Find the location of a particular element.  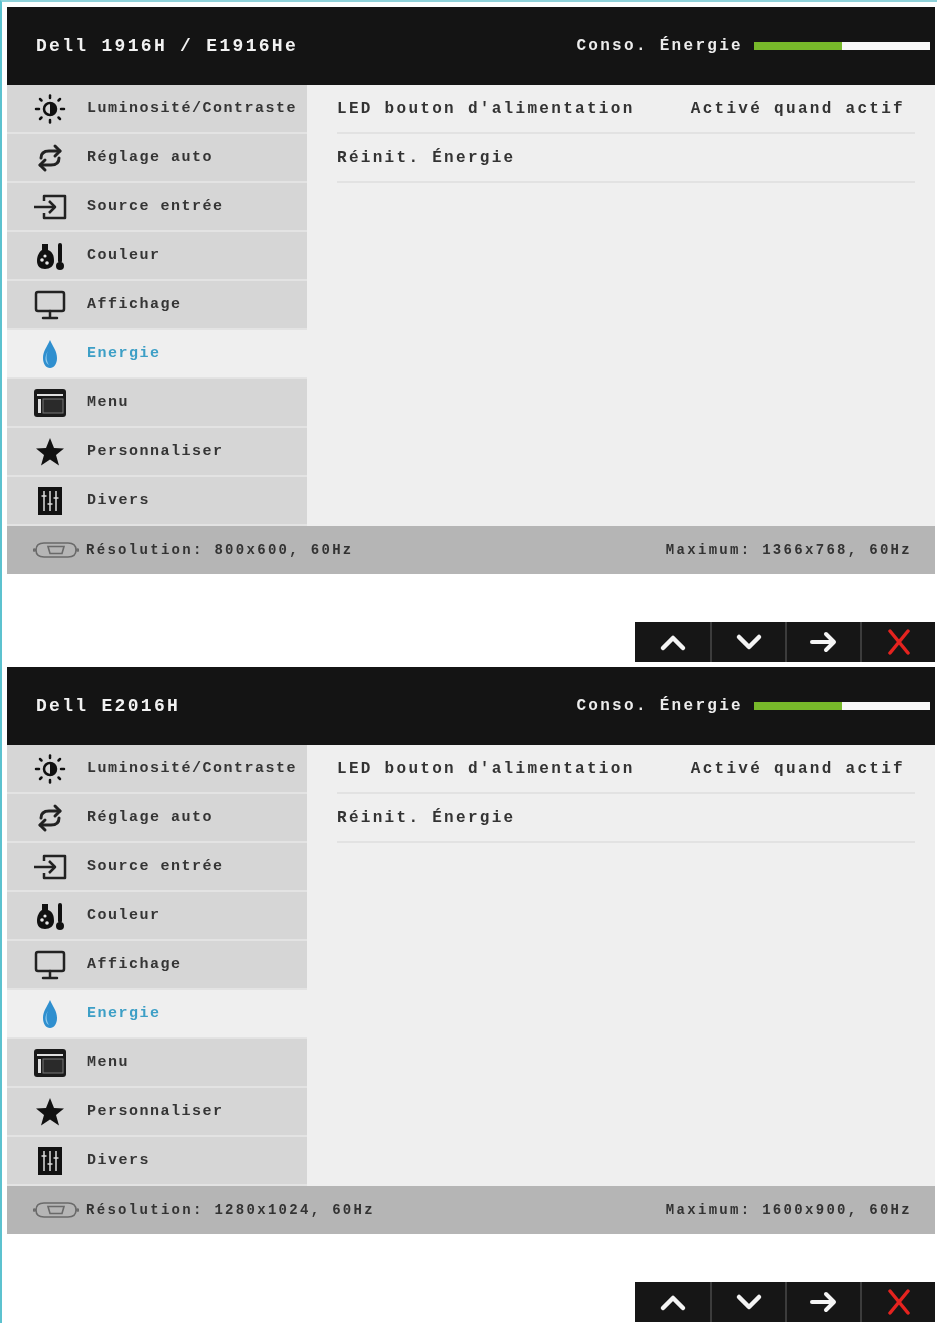

max-resolution-text: Maximum: 1366x768, 60Hz is located at coordinates (788, 550).